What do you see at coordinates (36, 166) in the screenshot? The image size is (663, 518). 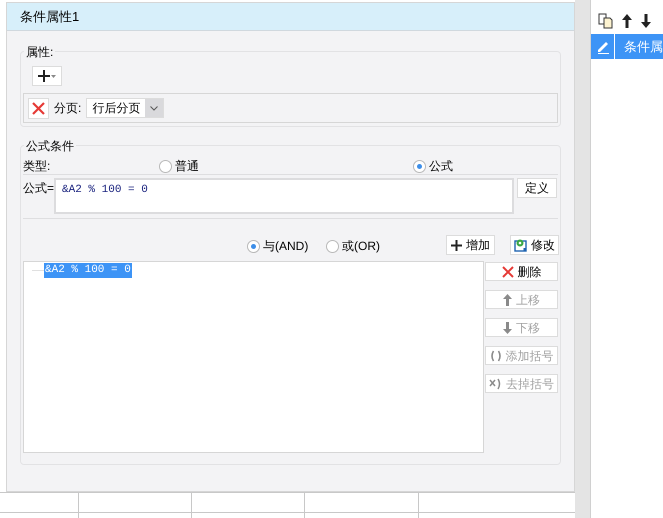 I see `type-label: 类型:` at bounding box center [36, 166].